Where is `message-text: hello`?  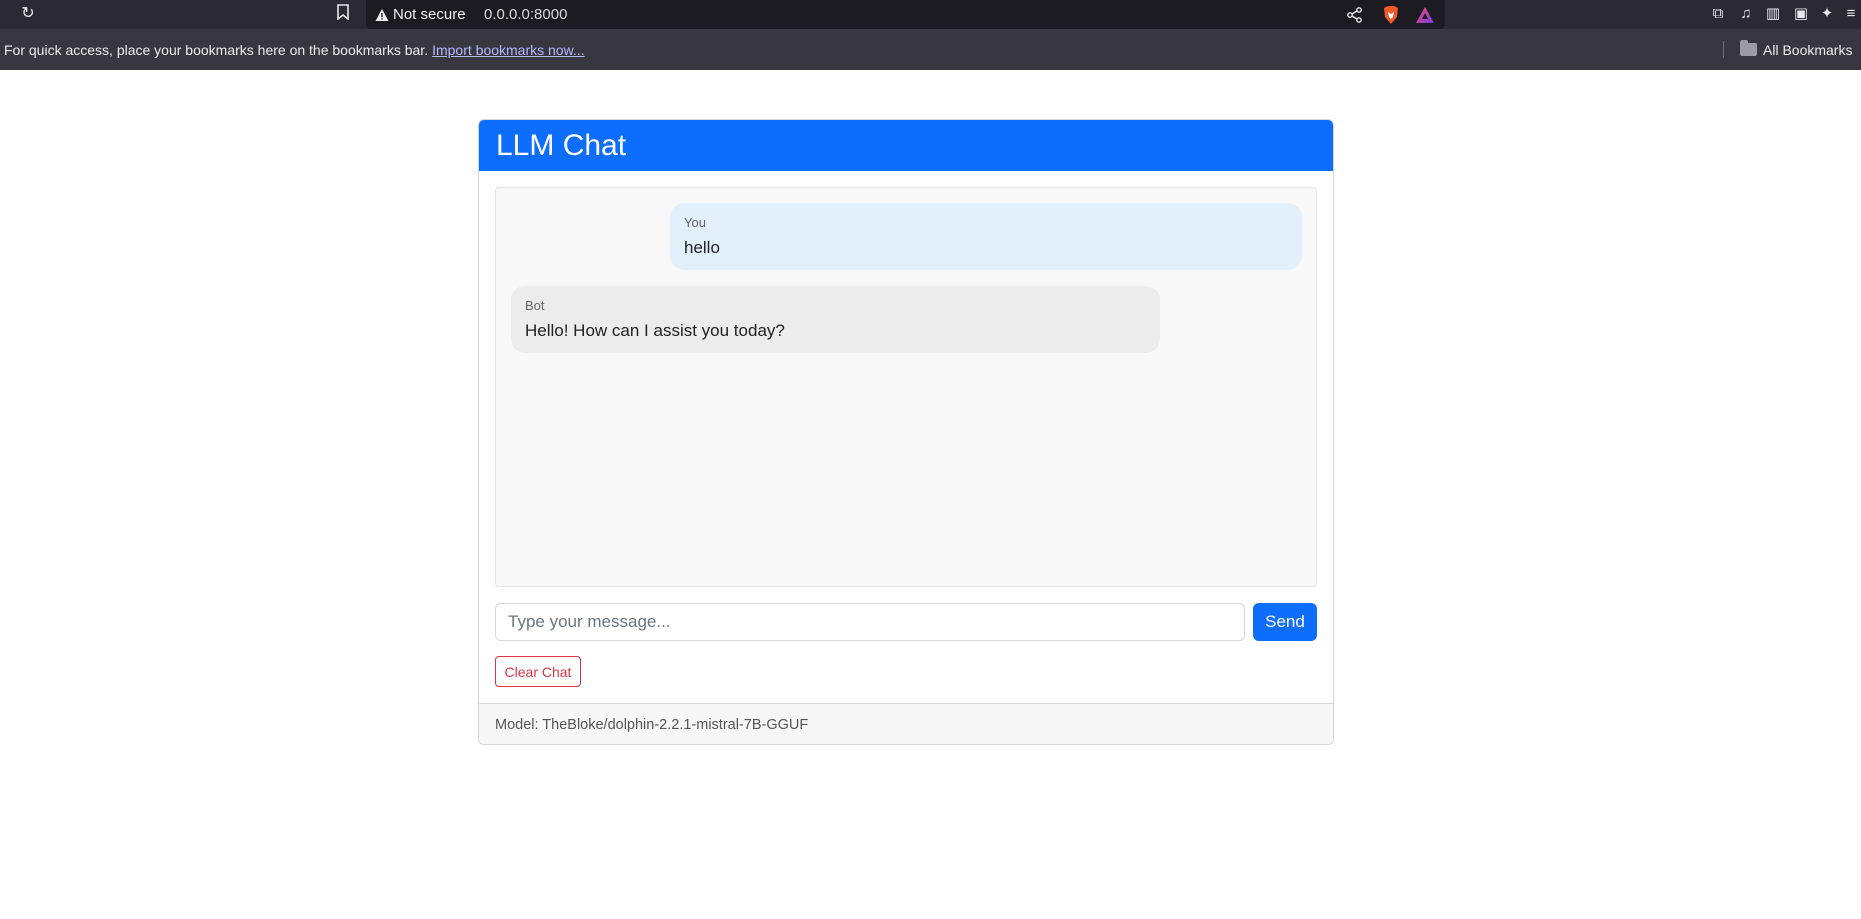
message-text: hello is located at coordinates (702, 247).